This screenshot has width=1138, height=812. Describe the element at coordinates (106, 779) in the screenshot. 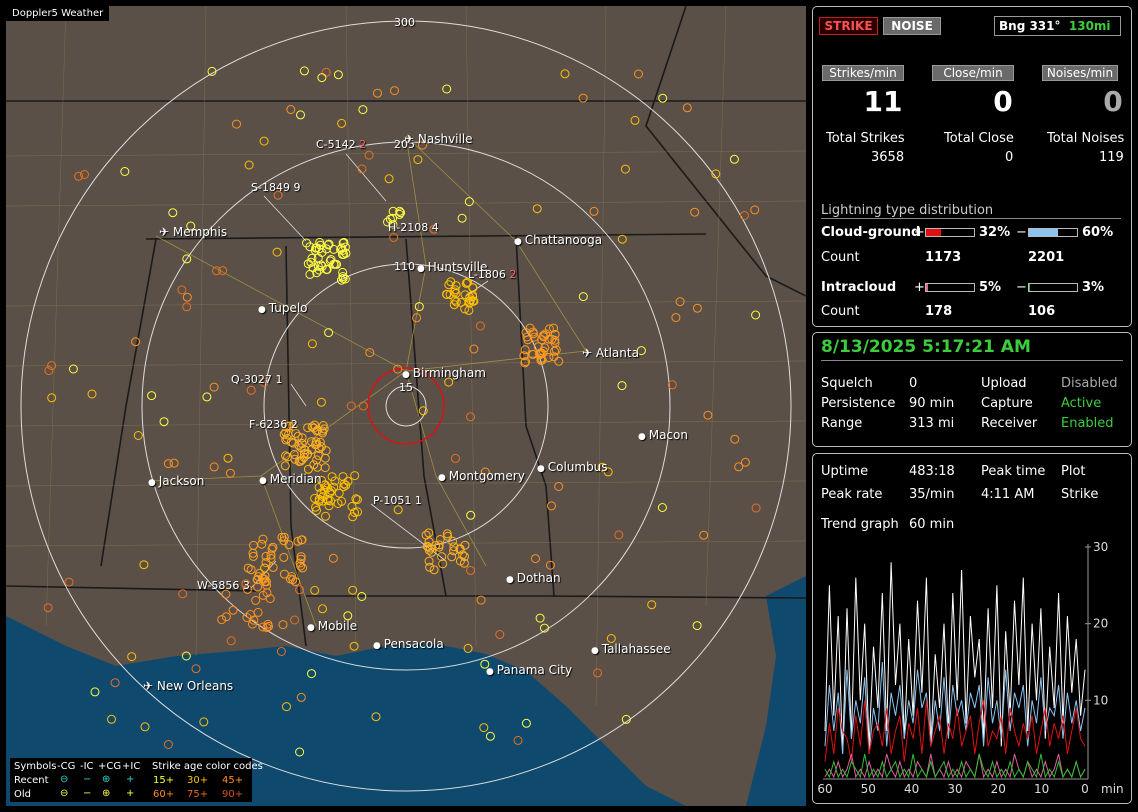

I see `recent-pos-cg-icon: ⊕` at that location.